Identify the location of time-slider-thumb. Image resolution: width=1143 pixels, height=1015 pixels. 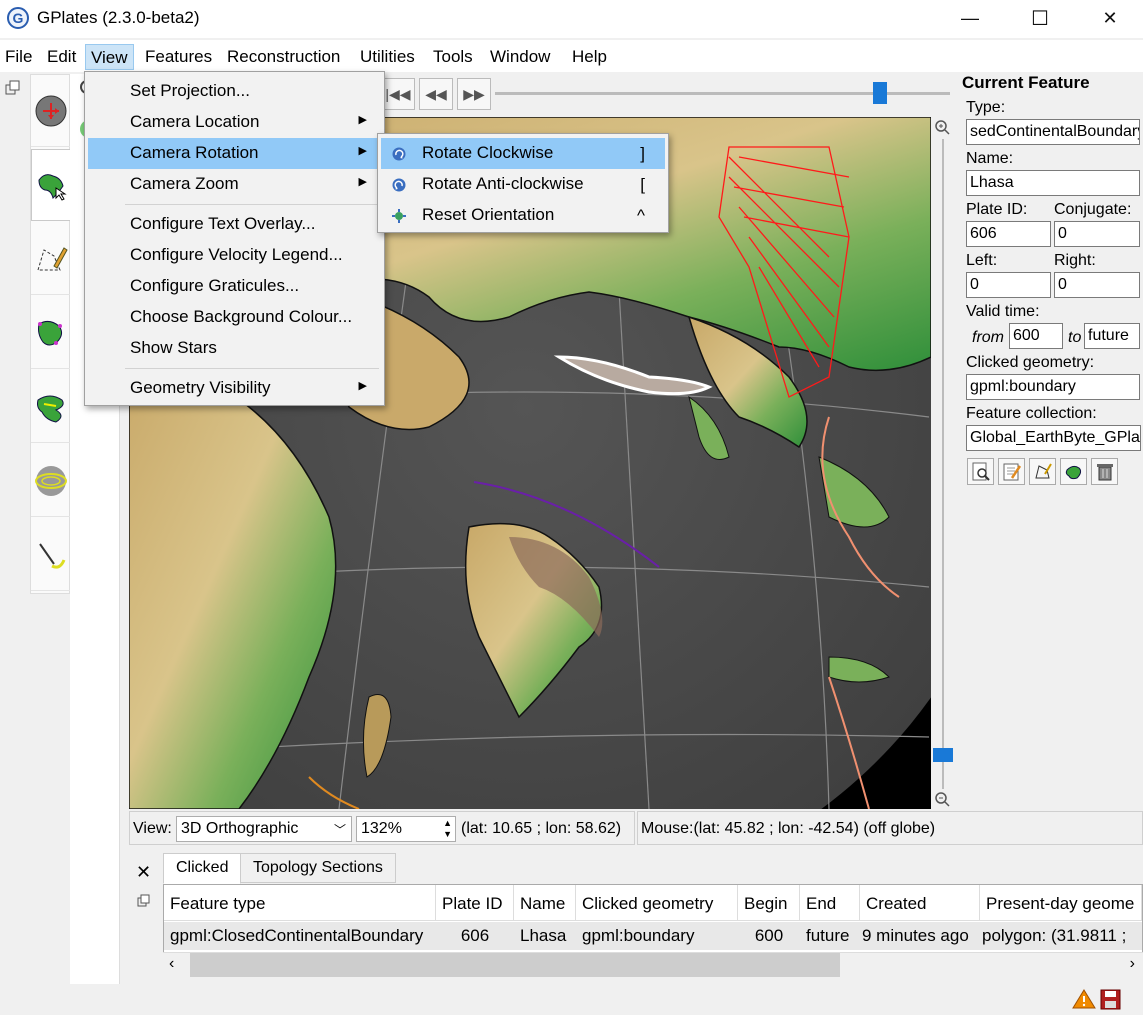
(880, 93).